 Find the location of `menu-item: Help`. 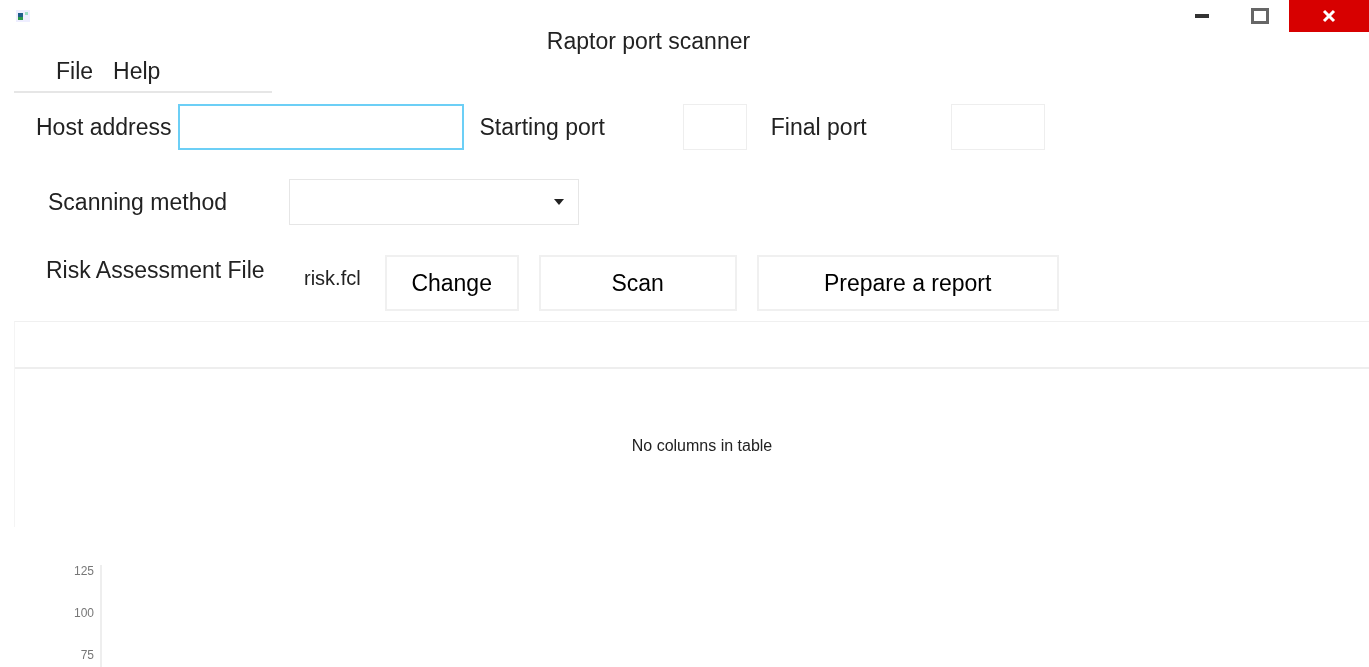

menu-item: Help is located at coordinates (137, 71).